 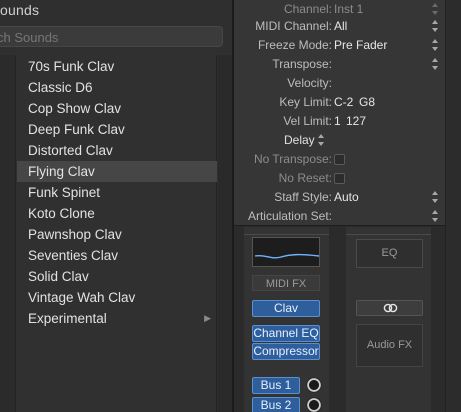 I want to click on patch-list-item-label: Funk Spinet, so click(x=64, y=192).